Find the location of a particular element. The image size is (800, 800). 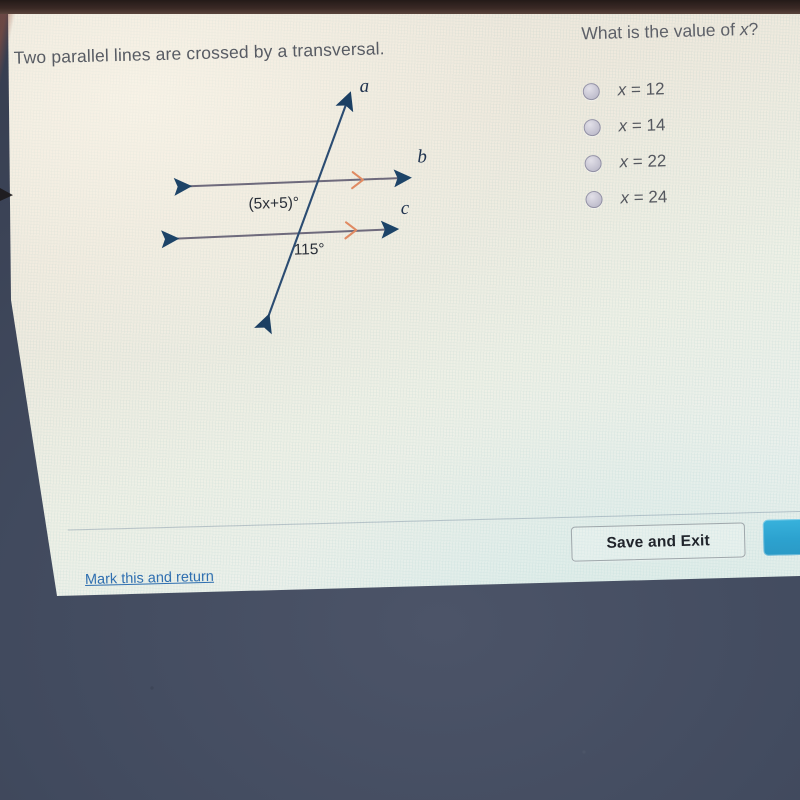

screen-bezel-top is located at coordinates (400, 7).